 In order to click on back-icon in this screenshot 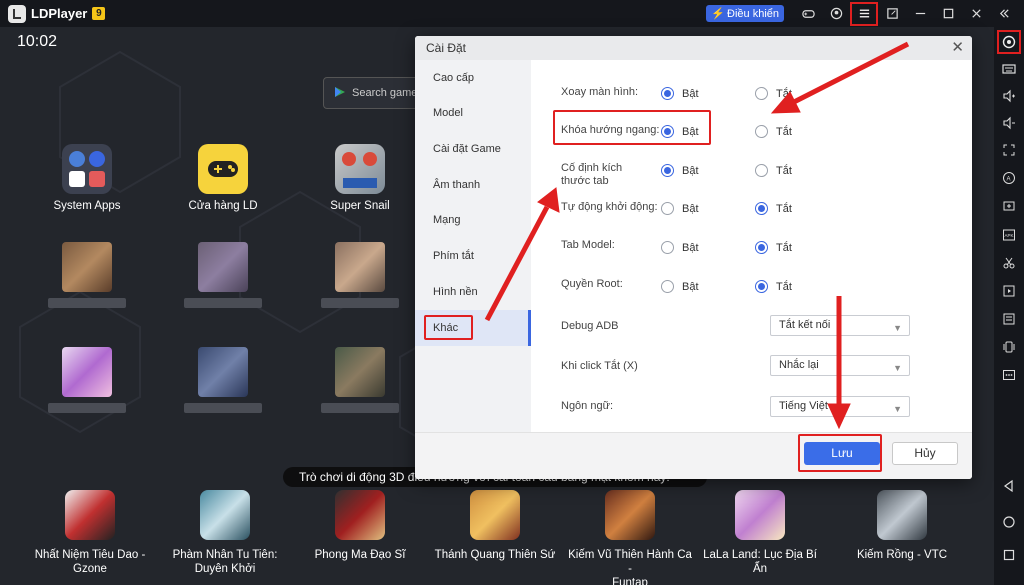, I will do `click(1009, 486)`.